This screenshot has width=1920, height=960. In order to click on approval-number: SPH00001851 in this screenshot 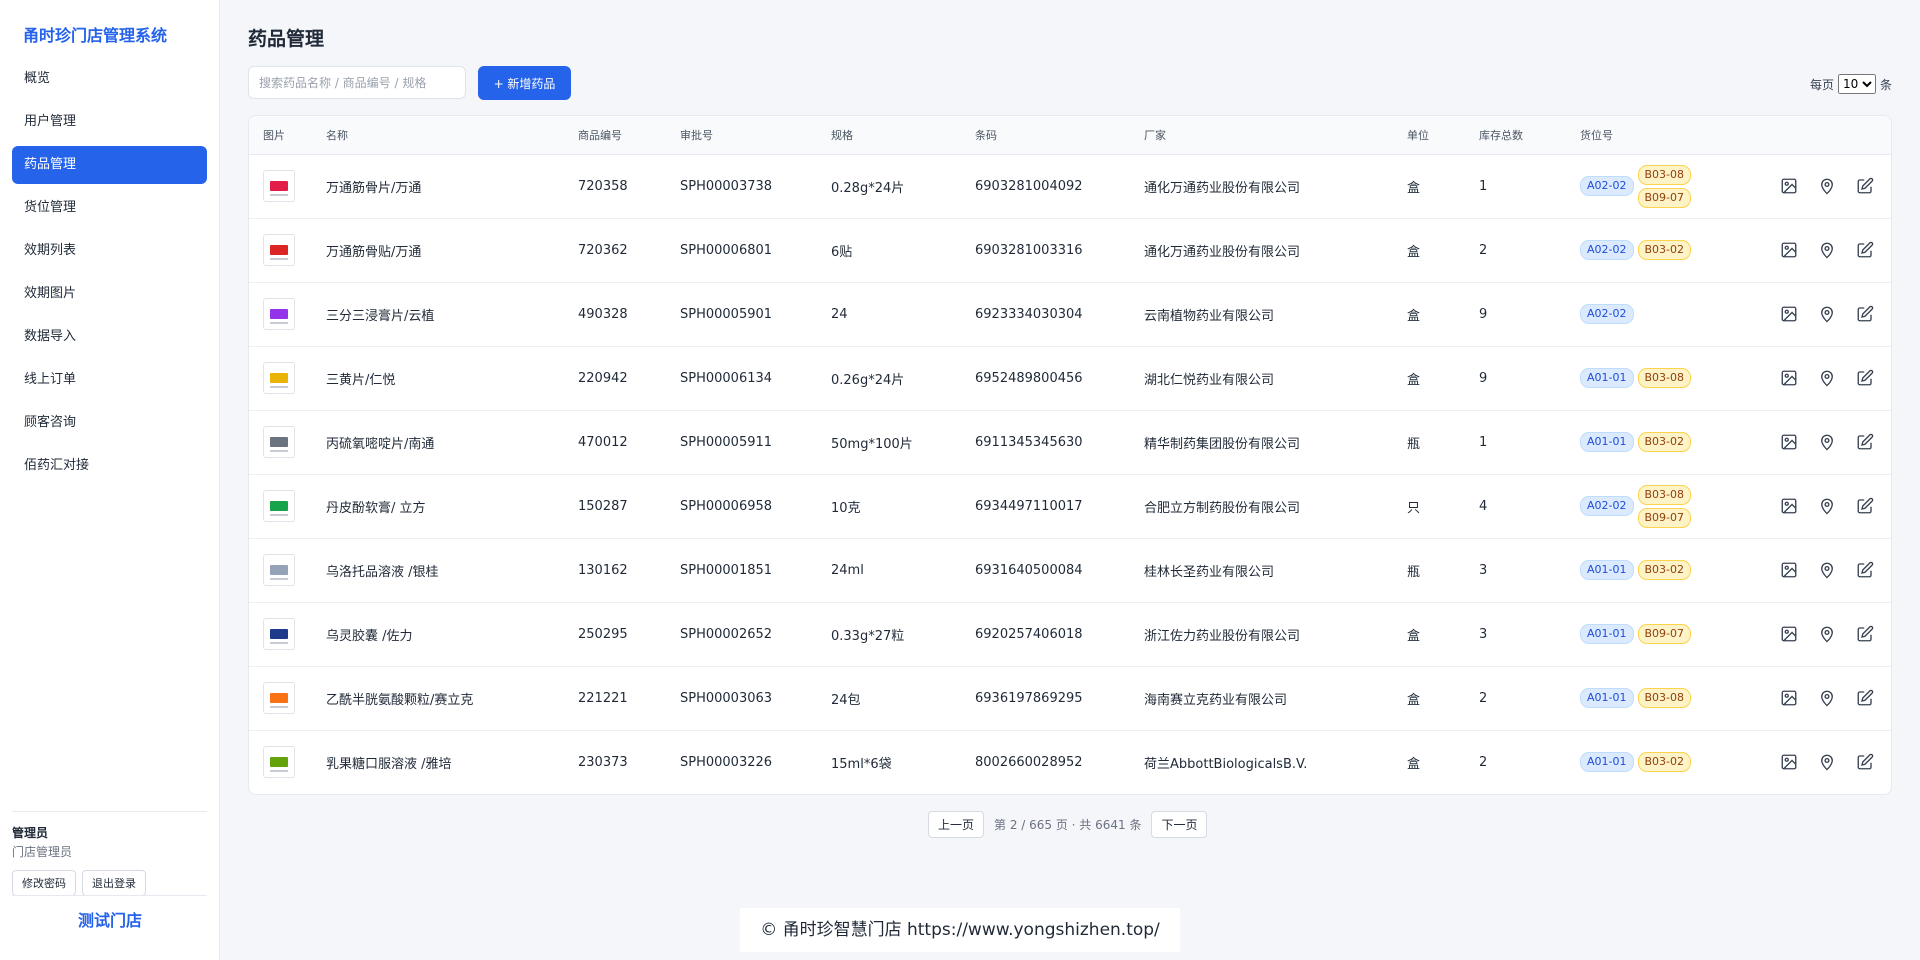, I will do `click(726, 570)`.